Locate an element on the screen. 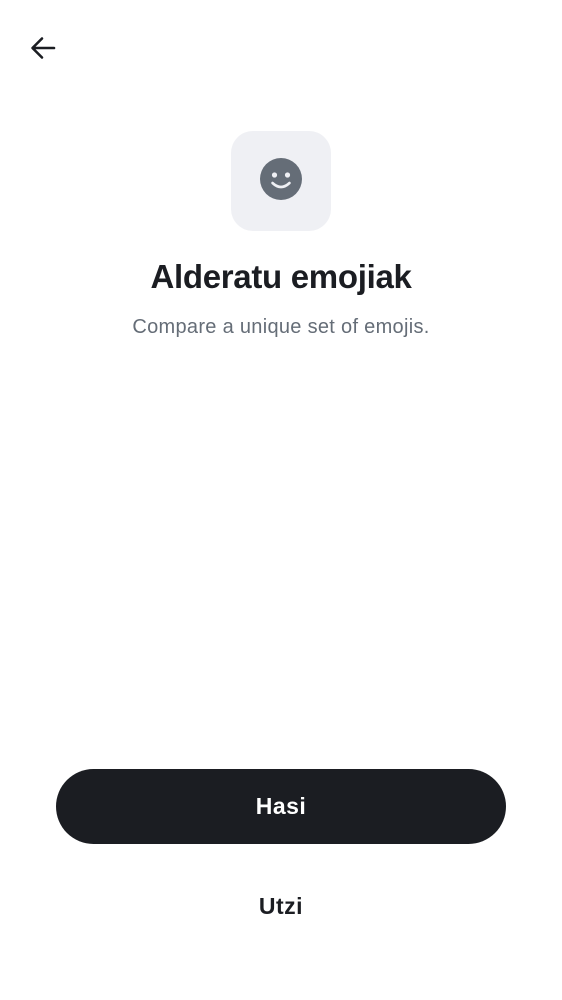 The image size is (562, 1000). start-button: Hasi is located at coordinates (281, 806).